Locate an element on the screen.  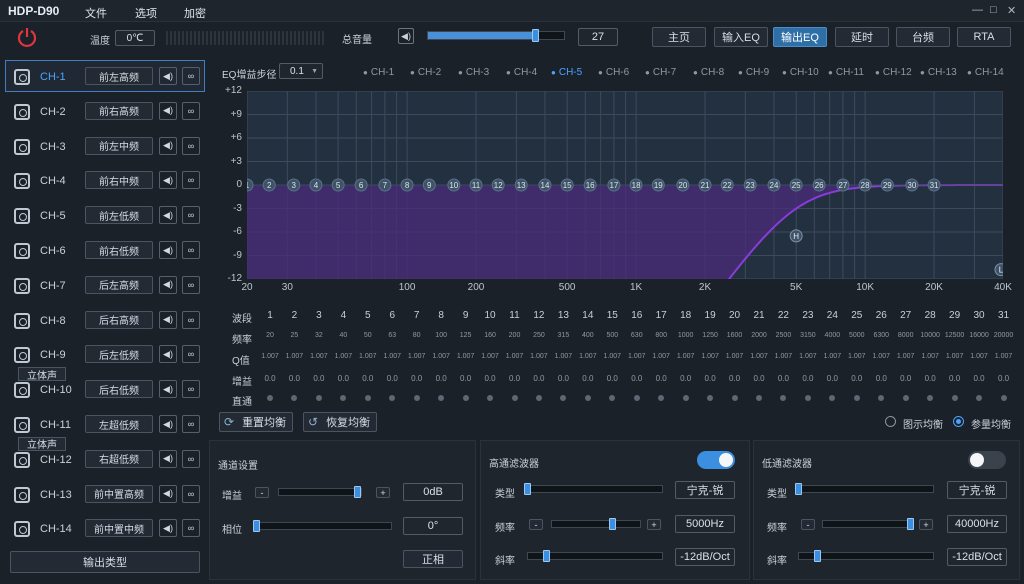
band-freq: 3150 is located at coordinates (808, 335).